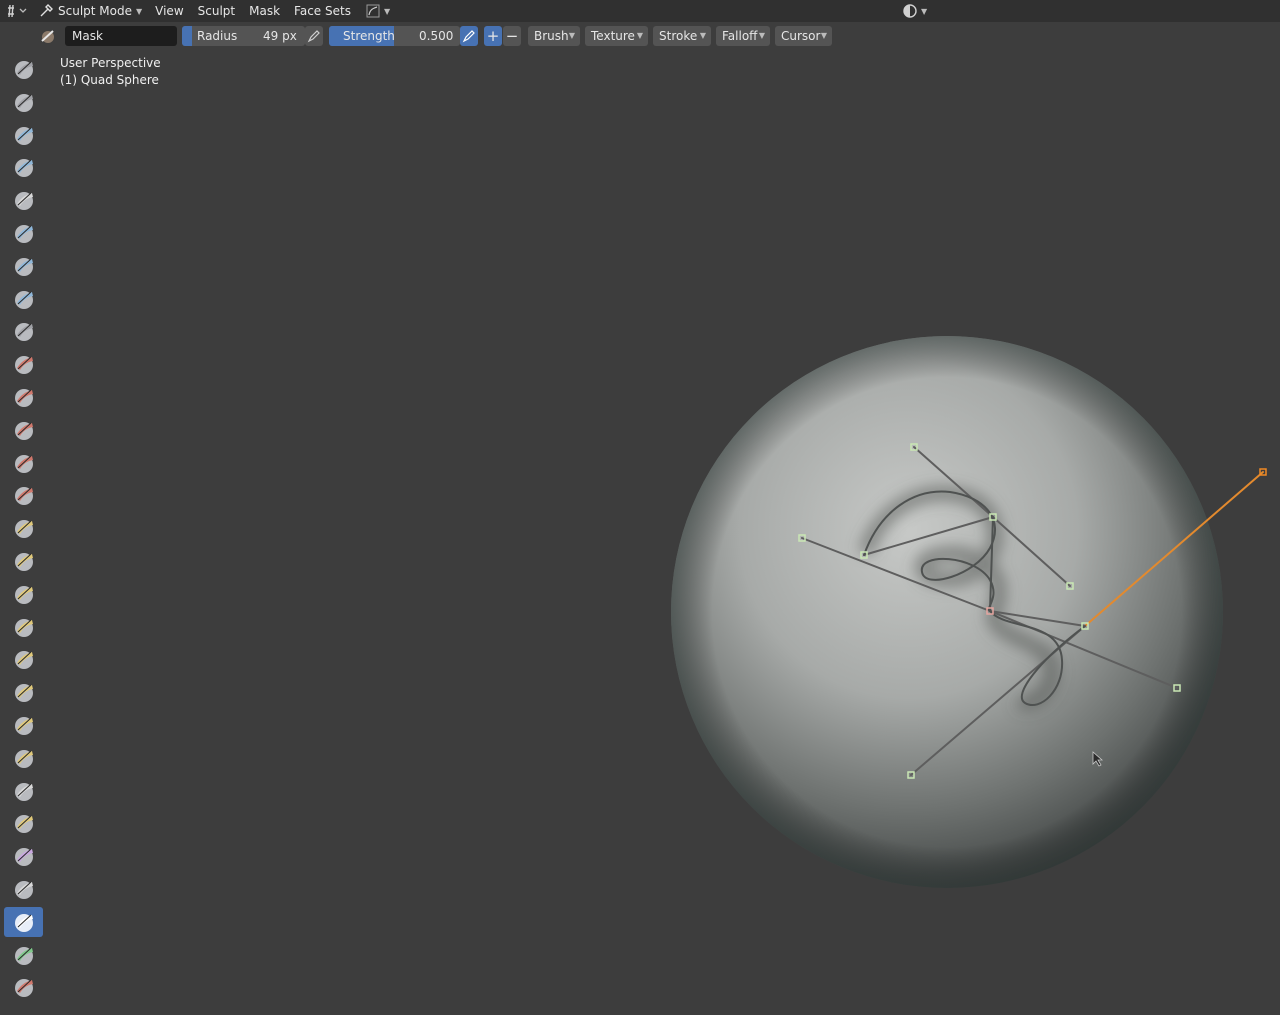 The image size is (1280, 1015). Describe the element at coordinates (280, 36) in the screenshot. I see `radius-value: 49 px` at that location.